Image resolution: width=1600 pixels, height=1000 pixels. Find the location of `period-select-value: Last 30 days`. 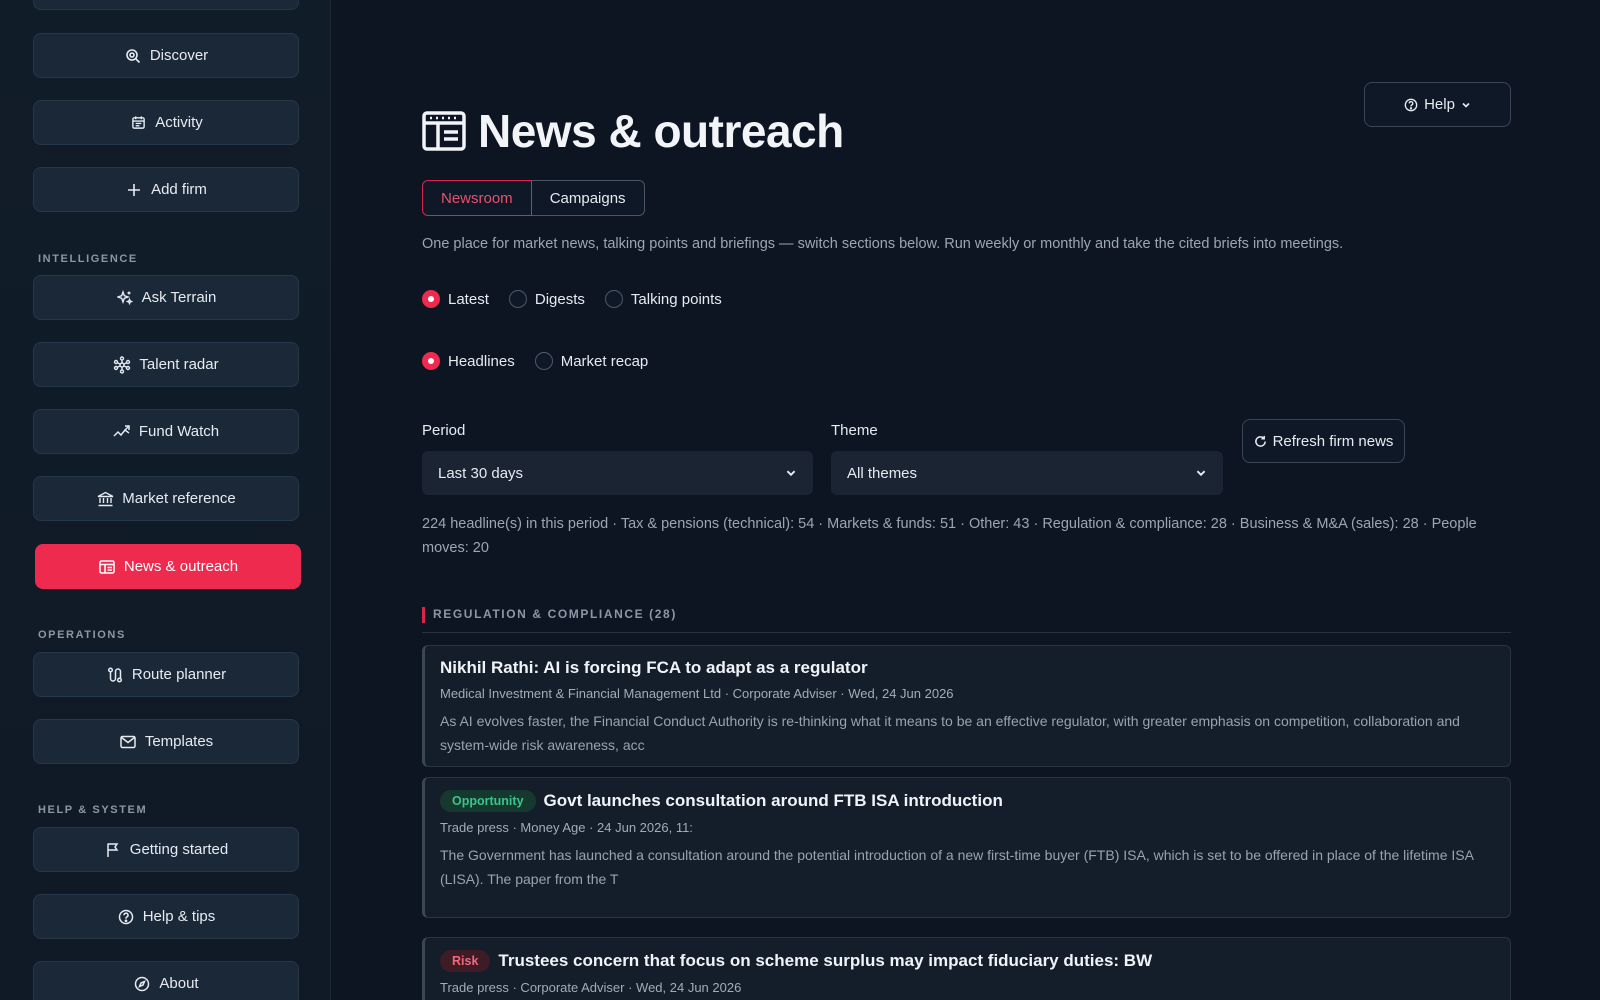

period-select-value: Last 30 days is located at coordinates (481, 473).